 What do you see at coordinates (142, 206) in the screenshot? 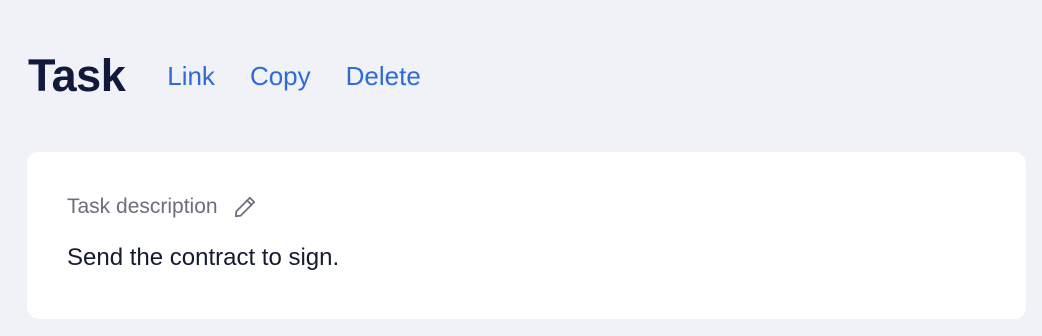
I see `description-label: Task description` at bounding box center [142, 206].